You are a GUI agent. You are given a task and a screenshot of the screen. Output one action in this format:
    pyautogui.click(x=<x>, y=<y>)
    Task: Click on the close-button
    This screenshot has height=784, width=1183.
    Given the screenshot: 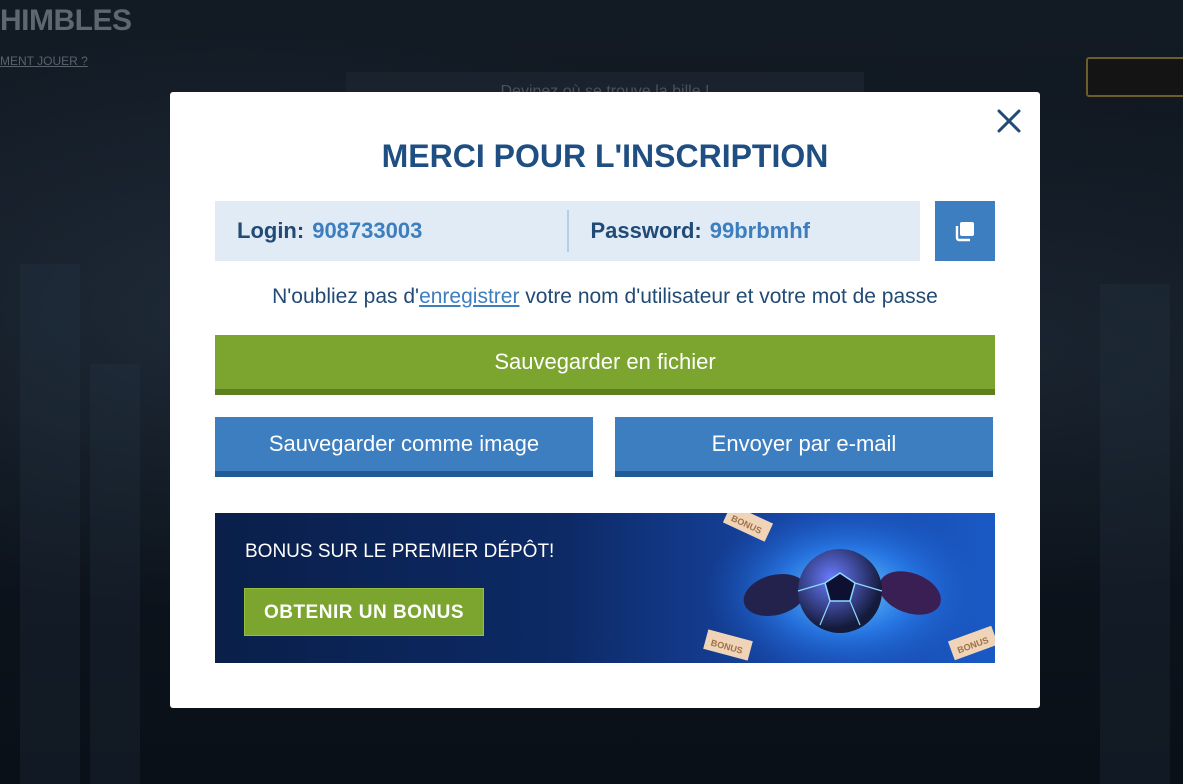 What is the action you would take?
    pyautogui.click(x=1009, y=121)
    